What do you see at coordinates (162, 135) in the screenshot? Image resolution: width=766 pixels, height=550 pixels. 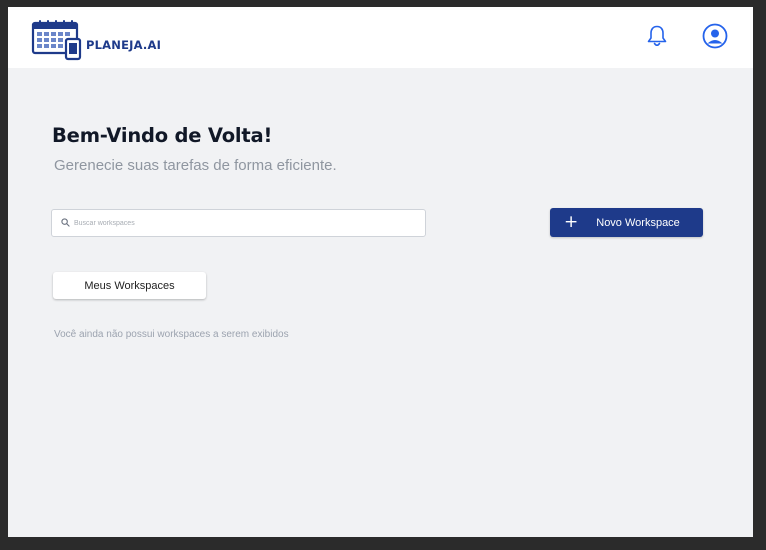 I see `welcome-heading: Bem-Vindo de Volta!` at bounding box center [162, 135].